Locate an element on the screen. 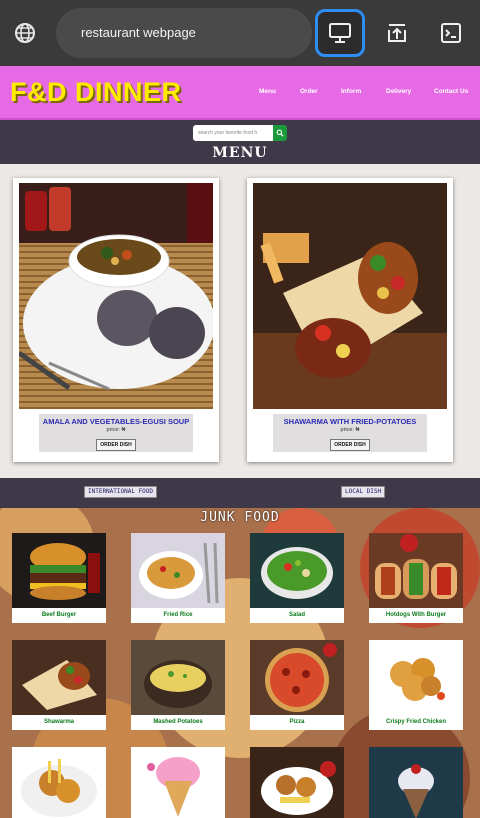 The image size is (480, 818). food-tile-fried-rice: Fried Rice is located at coordinates (178, 578).